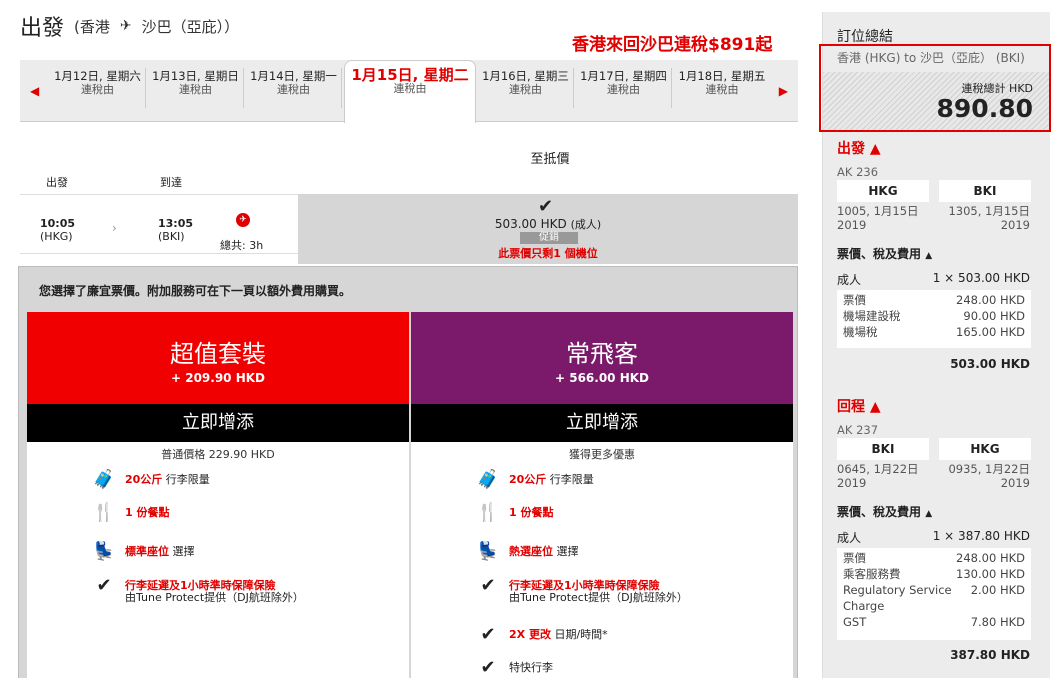 Image resolution: width=1061 pixels, height=678 pixels. Describe the element at coordinates (722, 88) in the screenshot. I see `date-tab: 1月18日, 星期五 連稅由` at that location.